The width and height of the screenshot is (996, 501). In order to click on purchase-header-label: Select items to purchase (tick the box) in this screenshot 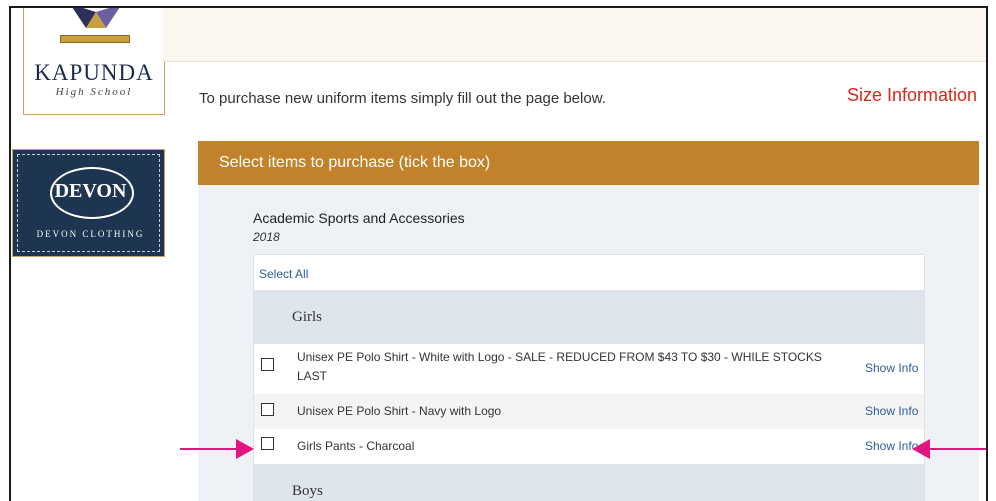, I will do `click(355, 162)`.